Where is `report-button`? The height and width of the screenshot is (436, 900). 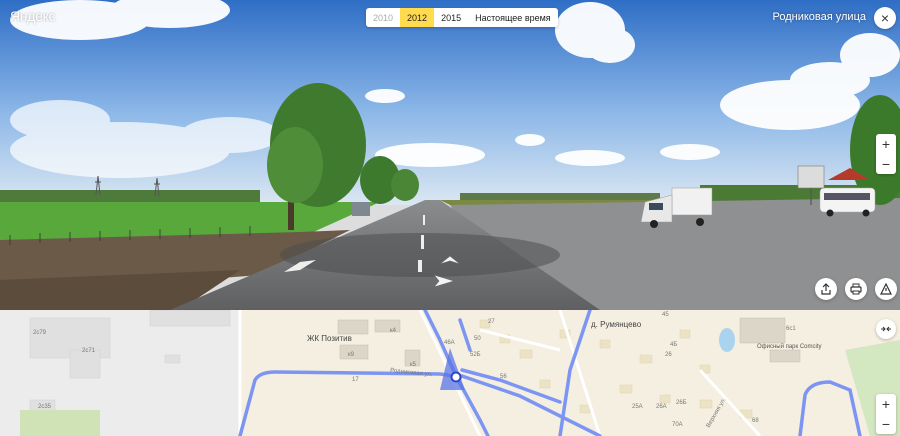 report-button is located at coordinates (886, 289).